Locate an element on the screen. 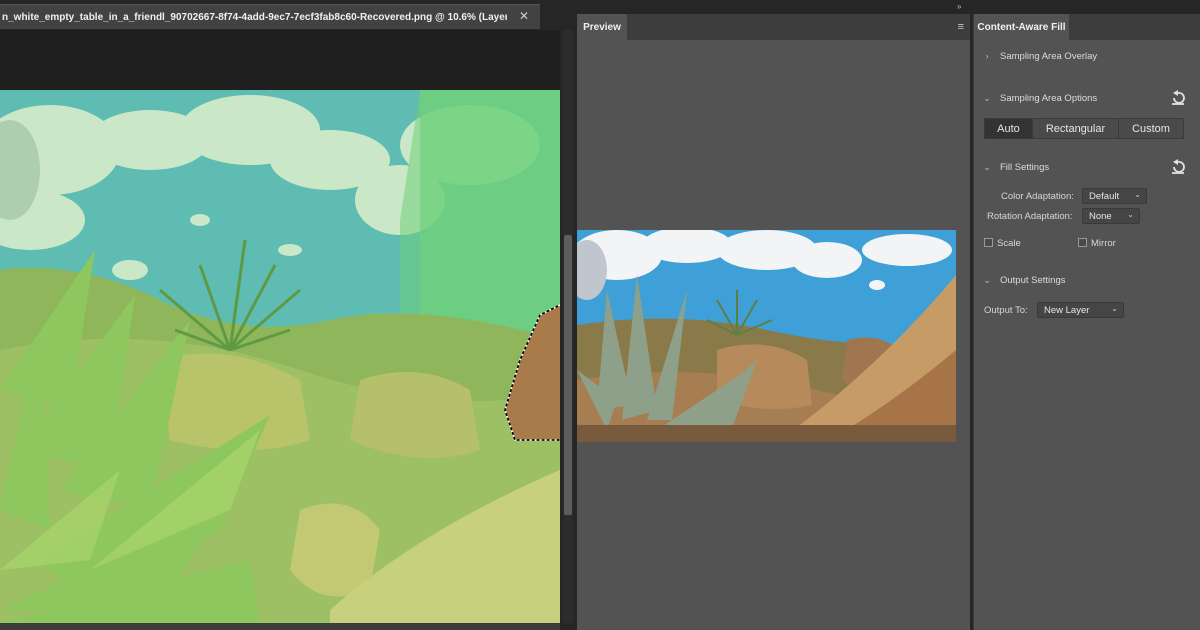 The image size is (1200, 630). panel-menu-icon: ≡ is located at coordinates (961, 27).